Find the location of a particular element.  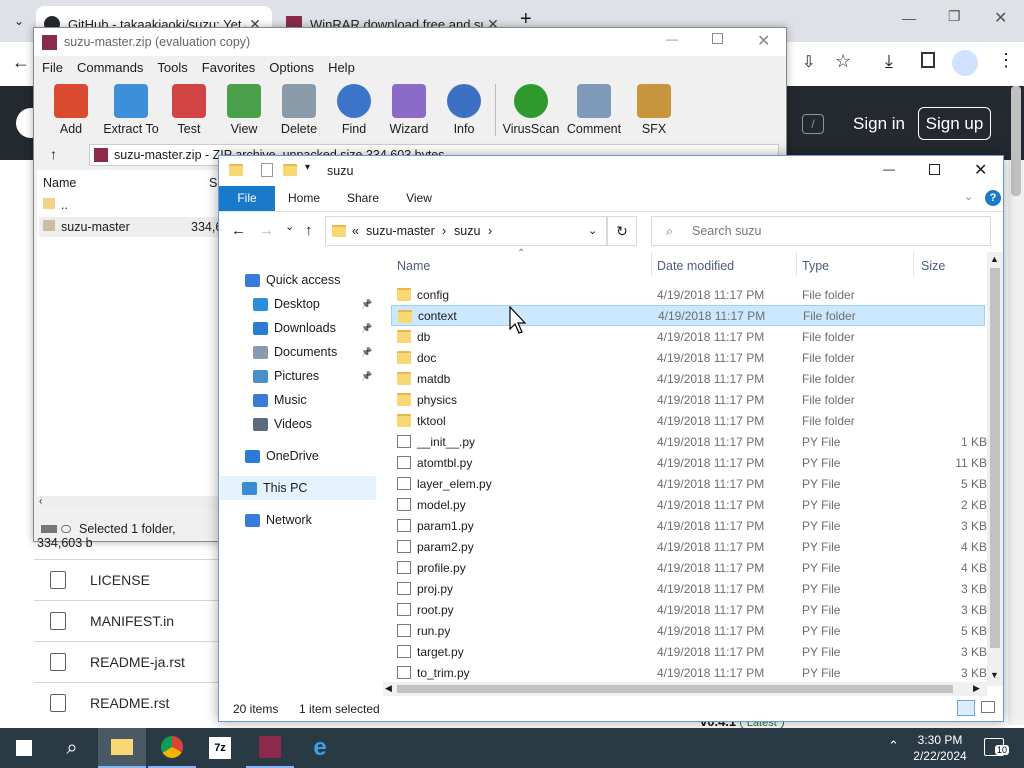

menu-favorites: Favorites is located at coordinates (228, 67).